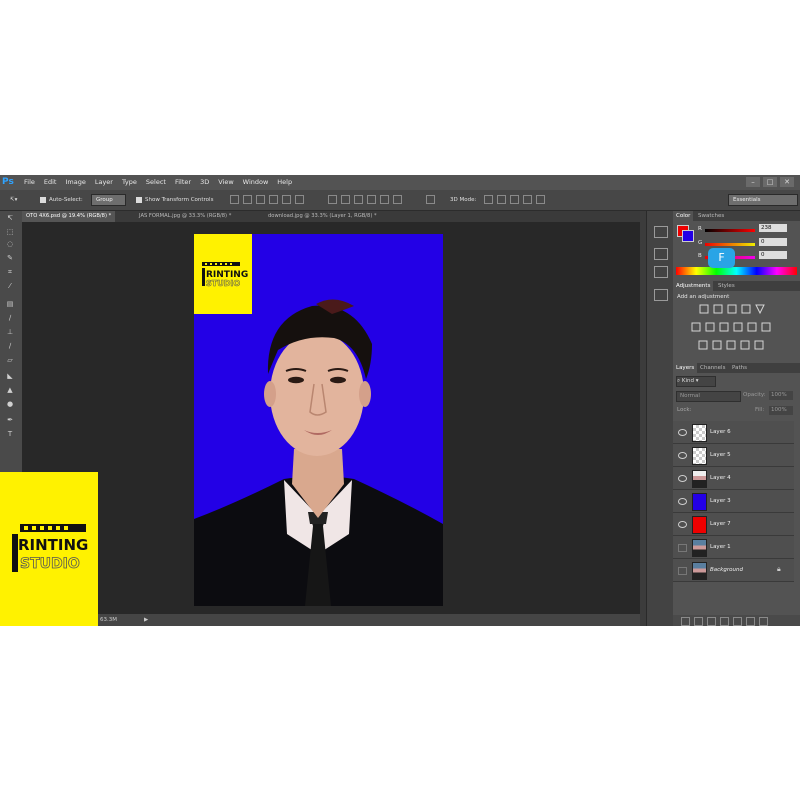 This screenshot has width=800, height=800. Describe the element at coordinates (183, 182) in the screenshot. I see `menu-filter: Filter` at that location.